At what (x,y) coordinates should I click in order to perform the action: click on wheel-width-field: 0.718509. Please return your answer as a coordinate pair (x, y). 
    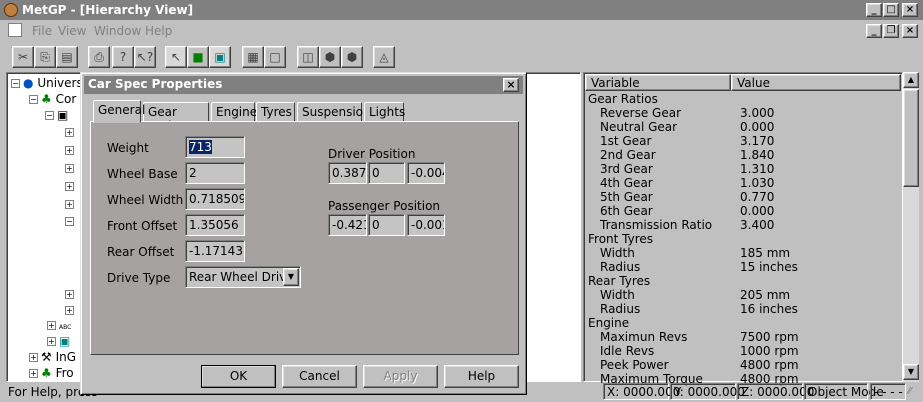
    Looking at the image, I should click on (215, 199).